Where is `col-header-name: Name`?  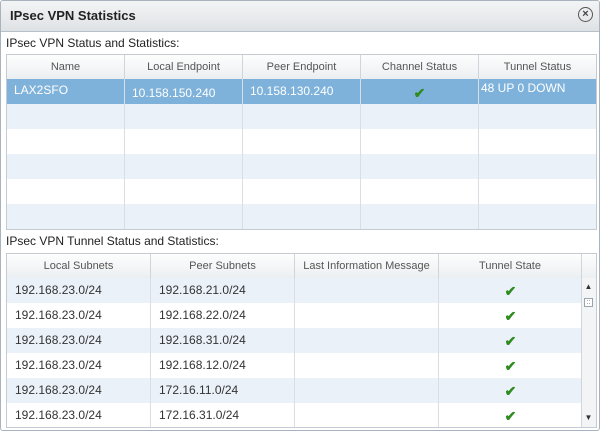 col-header-name: Name is located at coordinates (66, 67).